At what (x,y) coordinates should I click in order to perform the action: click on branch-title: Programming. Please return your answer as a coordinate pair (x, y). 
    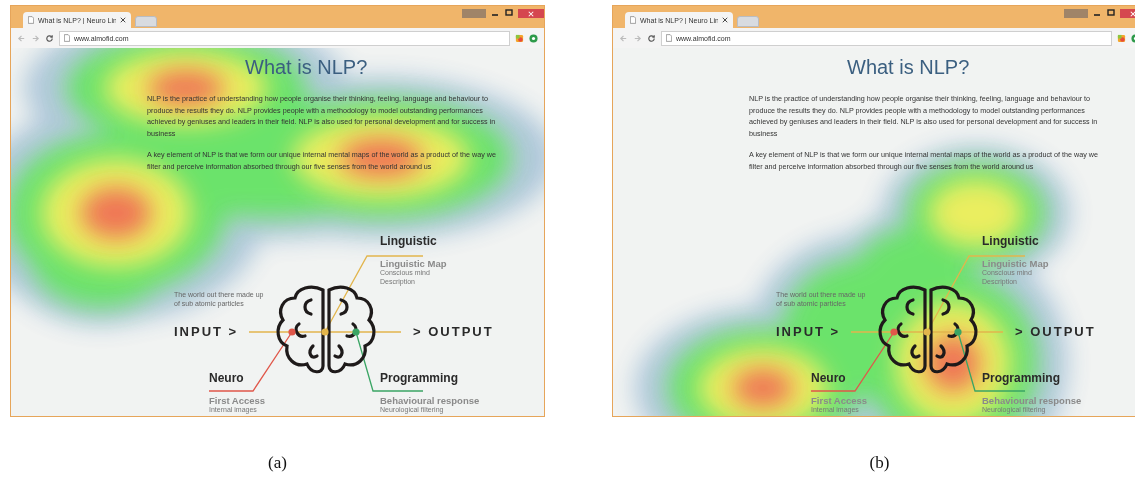
    Looking at the image, I should click on (419, 379).